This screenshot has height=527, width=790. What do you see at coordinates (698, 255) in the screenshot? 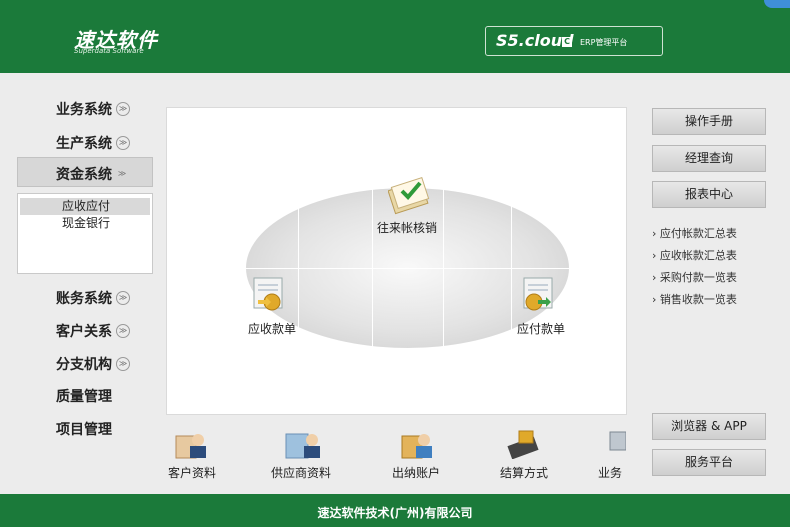
I see `report-link-label: 应收帐款汇总表` at bounding box center [698, 255].